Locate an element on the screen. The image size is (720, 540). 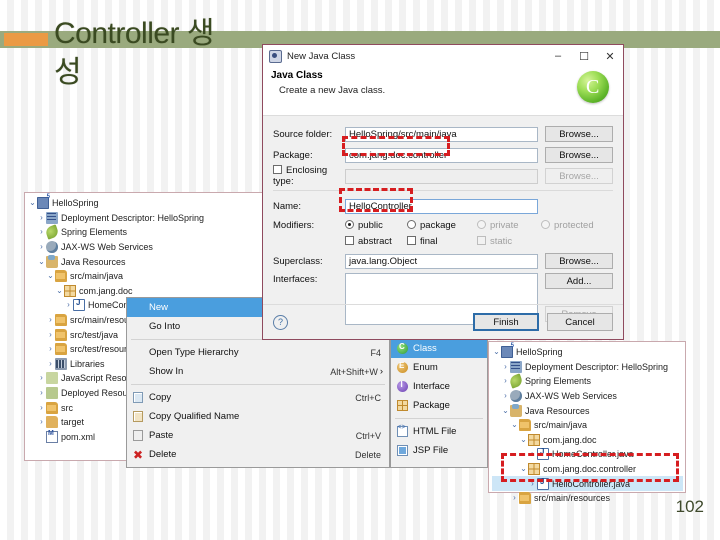
minimize-button: – is located at coordinates (558, 56).